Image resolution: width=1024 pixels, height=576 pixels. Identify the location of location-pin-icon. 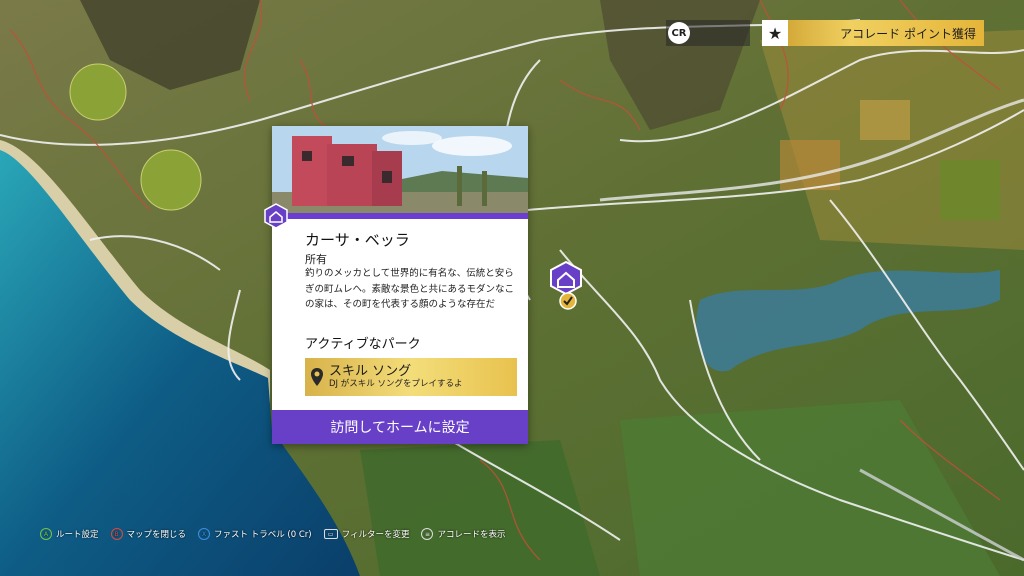
(317, 377).